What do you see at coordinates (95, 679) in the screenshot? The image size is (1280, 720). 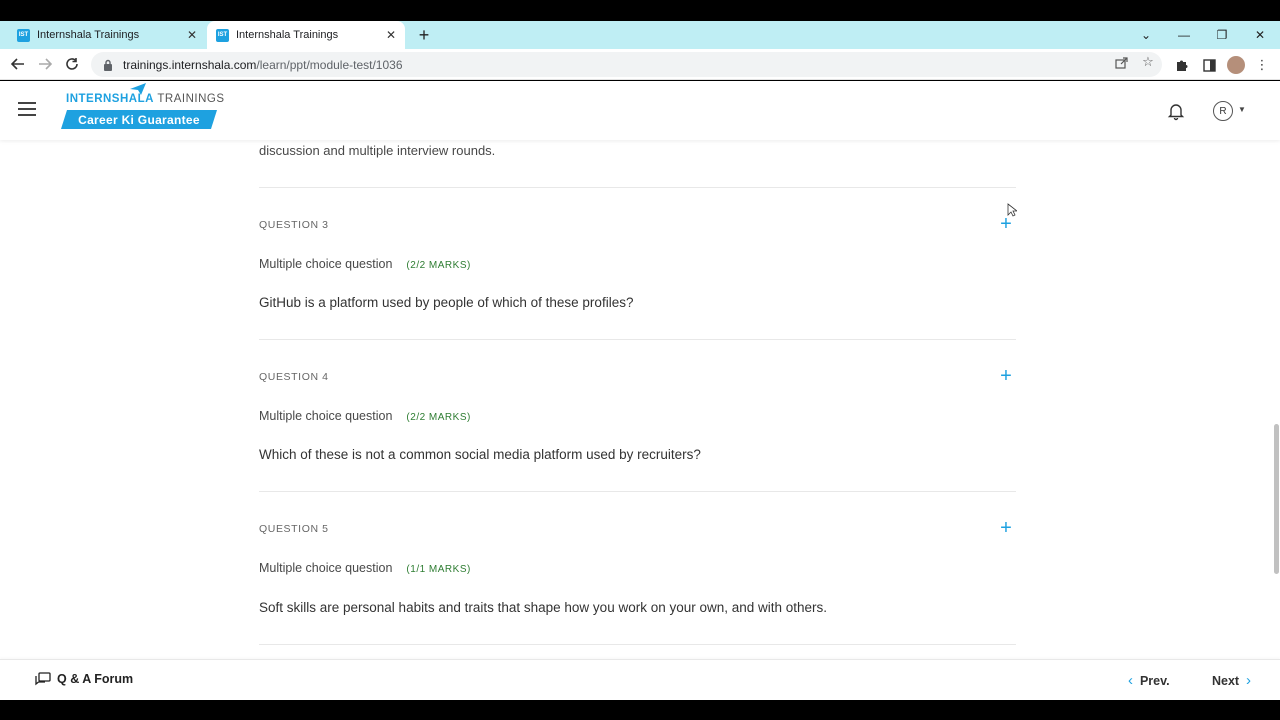 I see `qa-forum-label: Q & A Forum` at bounding box center [95, 679].